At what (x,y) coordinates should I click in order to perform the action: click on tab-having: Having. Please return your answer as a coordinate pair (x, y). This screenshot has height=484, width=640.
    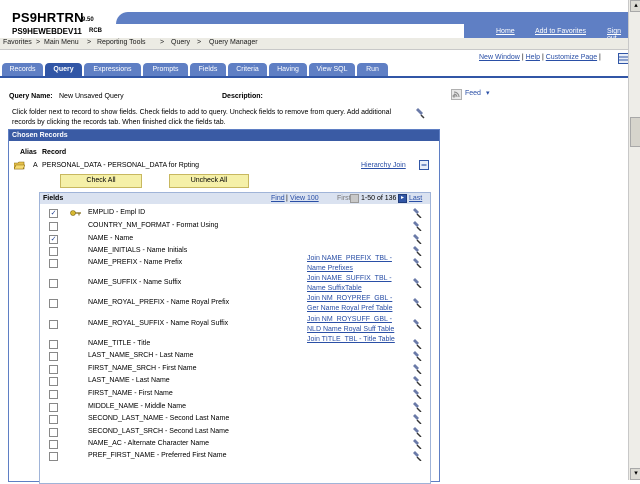
    Looking at the image, I should click on (288, 69).